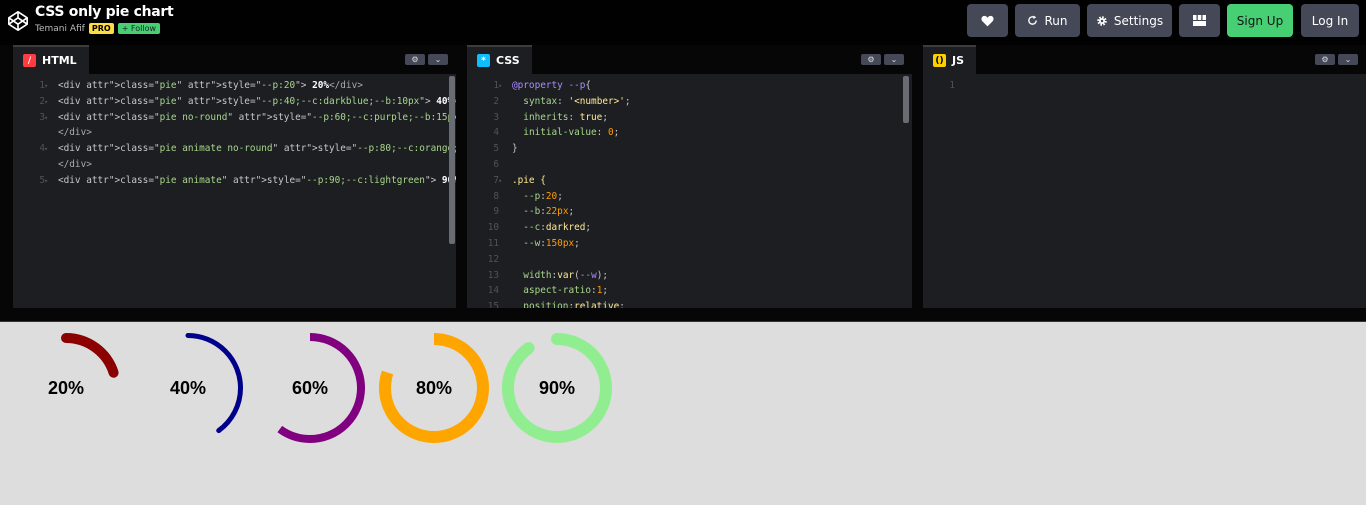  I want to click on heart-button, so click(987, 20).